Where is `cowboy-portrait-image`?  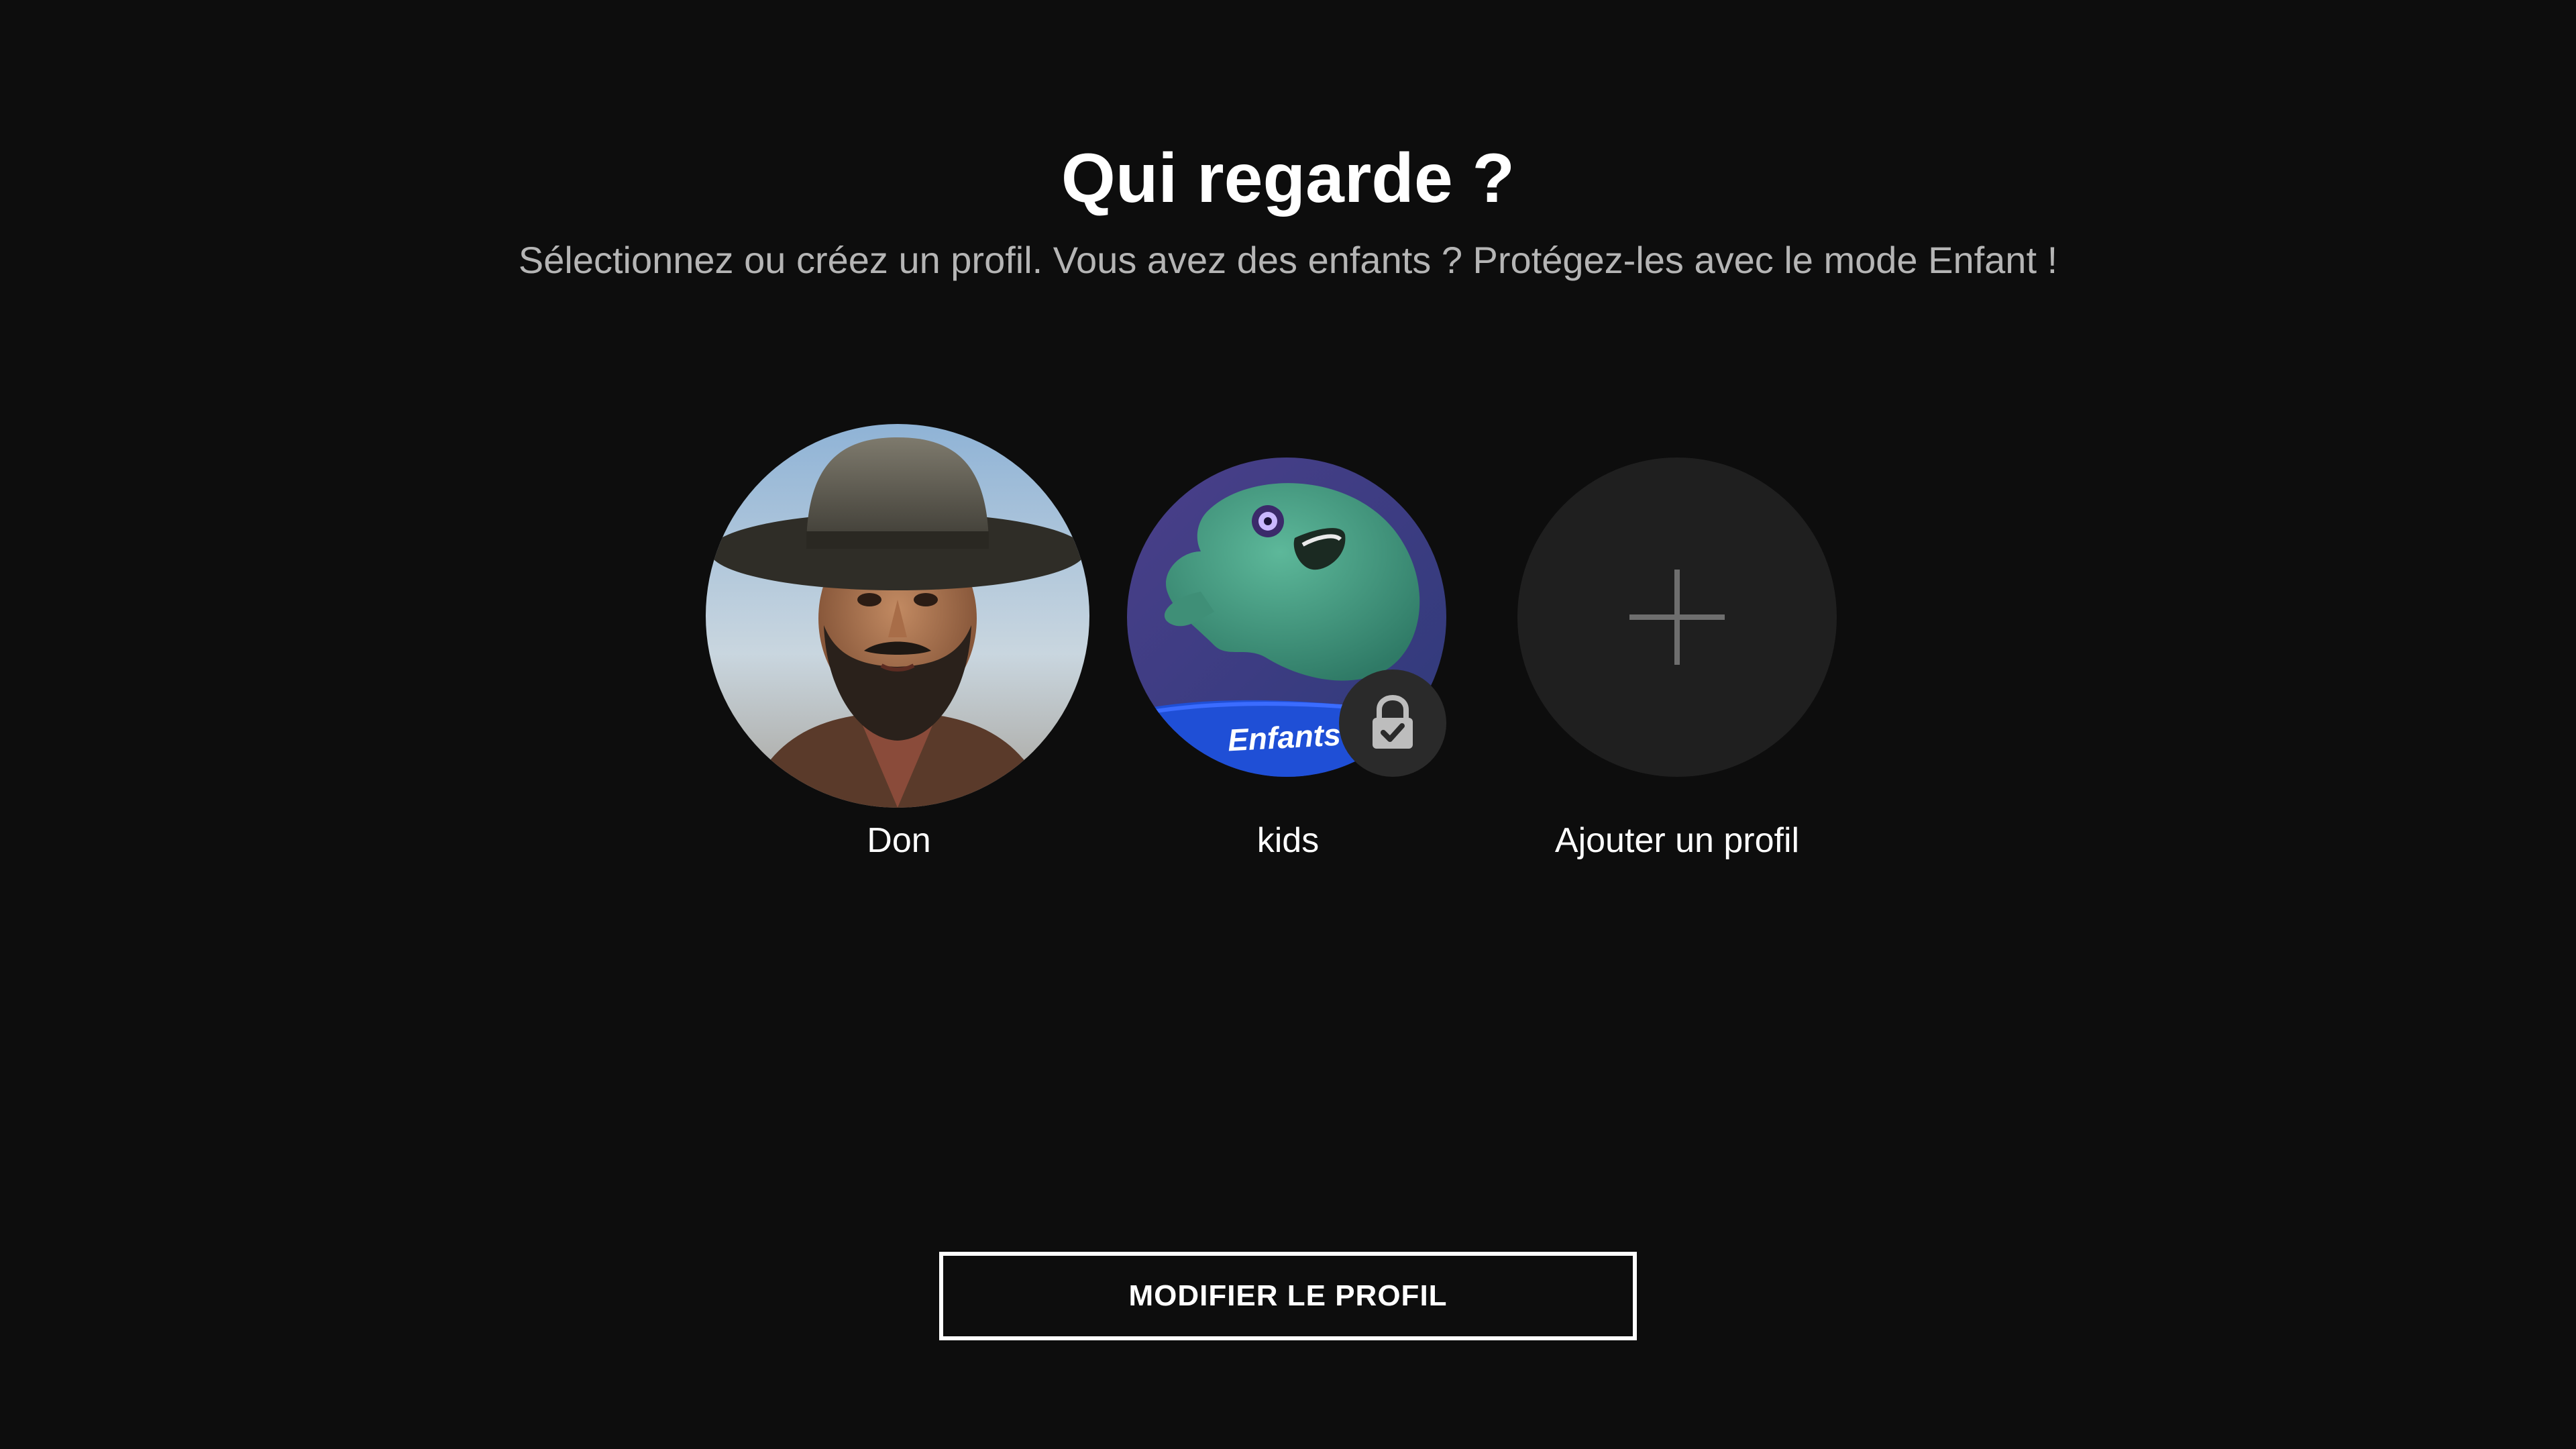
cowboy-portrait-image is located at coordinates (897, 616).